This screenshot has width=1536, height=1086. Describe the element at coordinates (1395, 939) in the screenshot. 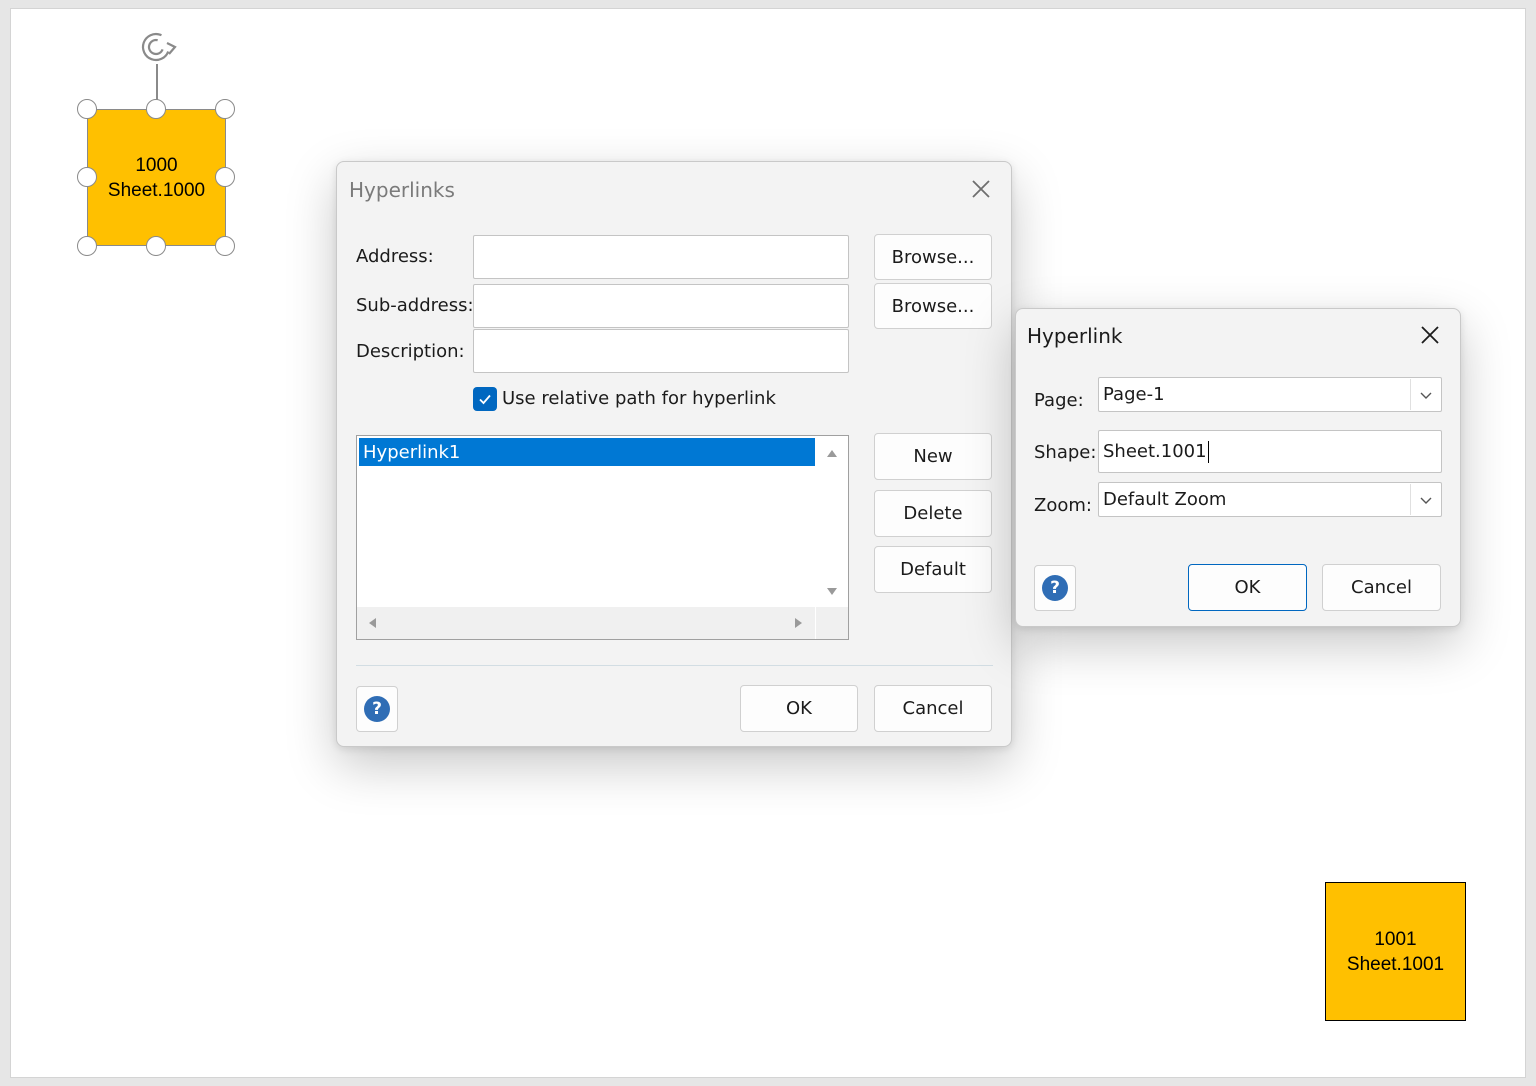

I see `shape-1001-id: 1001` at that location.